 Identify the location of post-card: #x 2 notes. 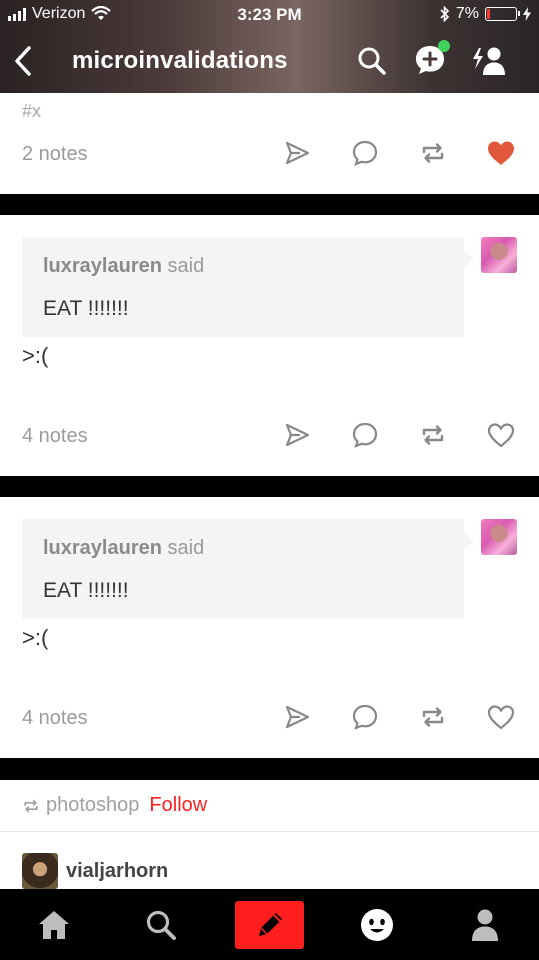
(269, 143).